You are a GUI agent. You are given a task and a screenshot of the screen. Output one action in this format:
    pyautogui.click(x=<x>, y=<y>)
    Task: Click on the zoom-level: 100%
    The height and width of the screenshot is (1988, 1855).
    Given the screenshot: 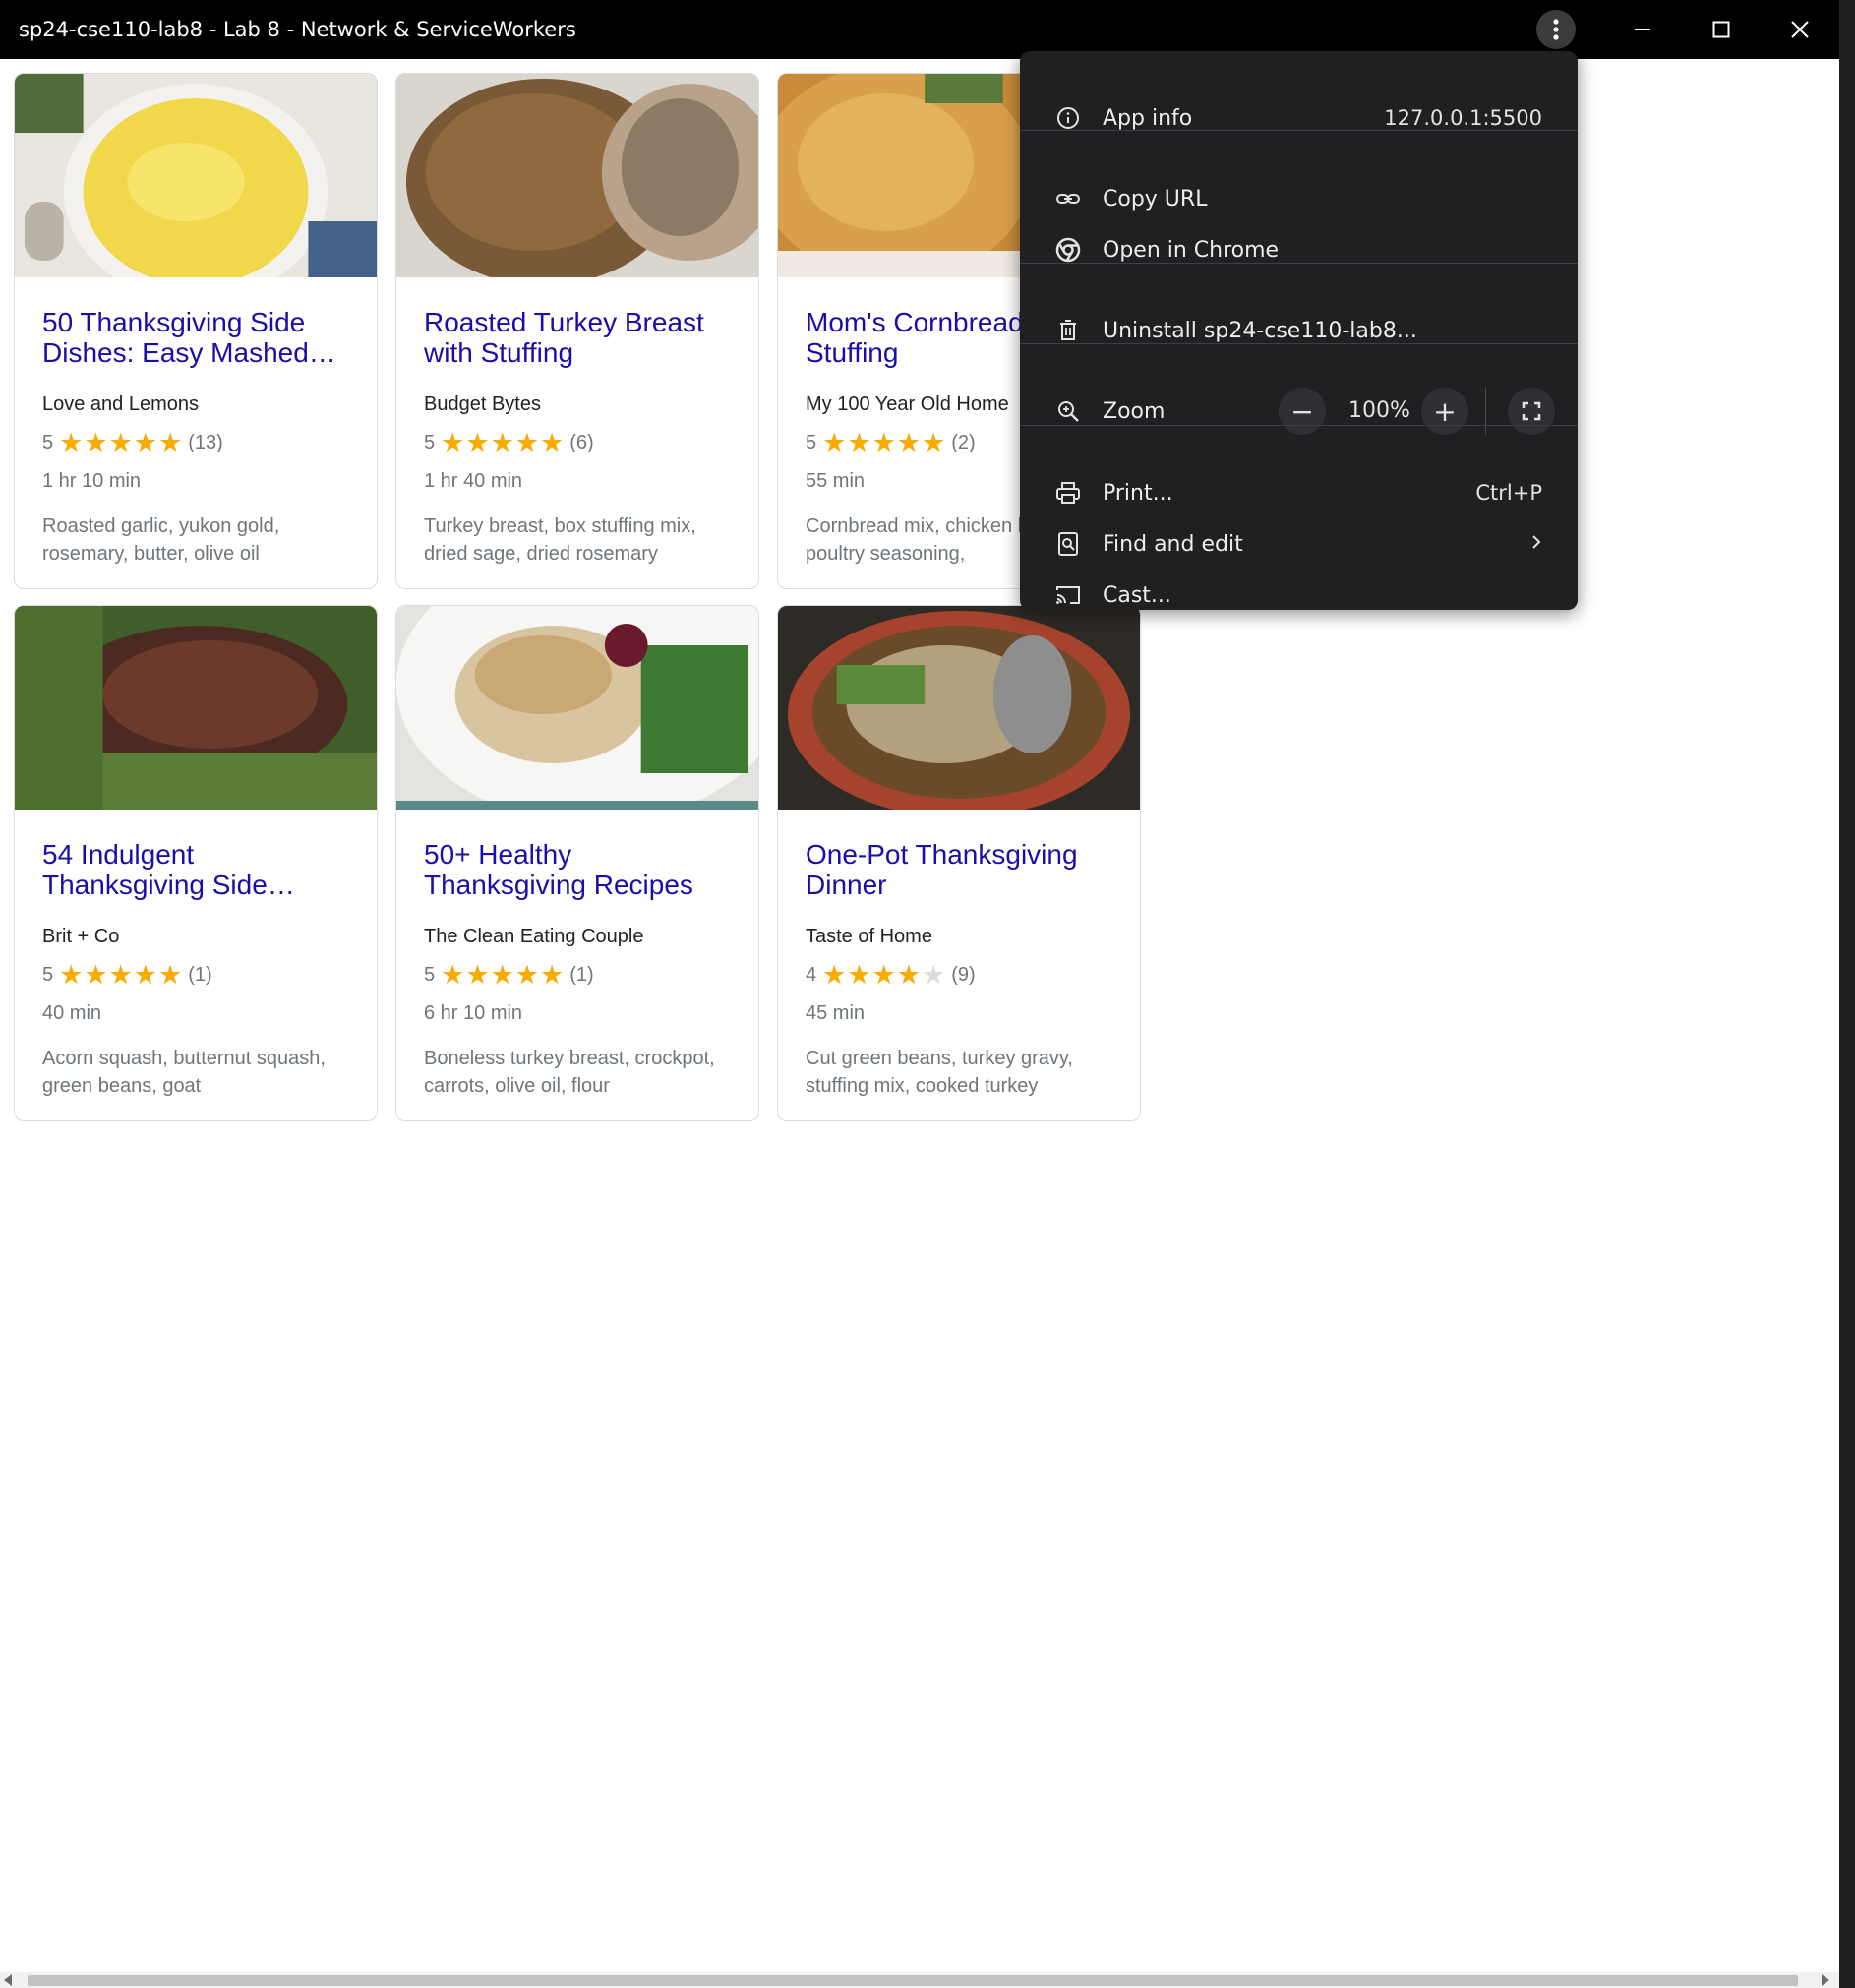 What is the action you would take?
    pyautogui.click(x=1379, y=410)
    